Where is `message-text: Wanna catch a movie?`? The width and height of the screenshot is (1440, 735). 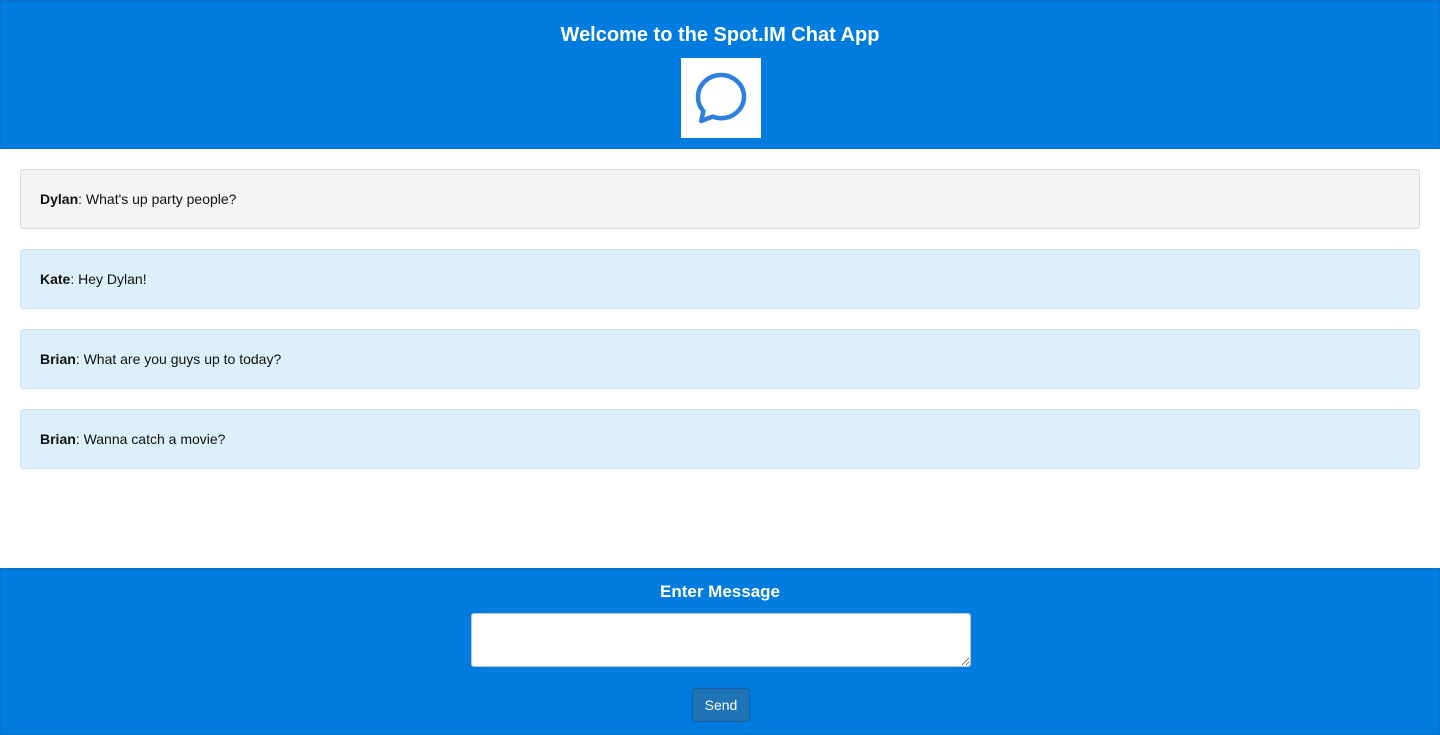 message-text: Wanna catch a movie? is located at coordinates (154, 439).